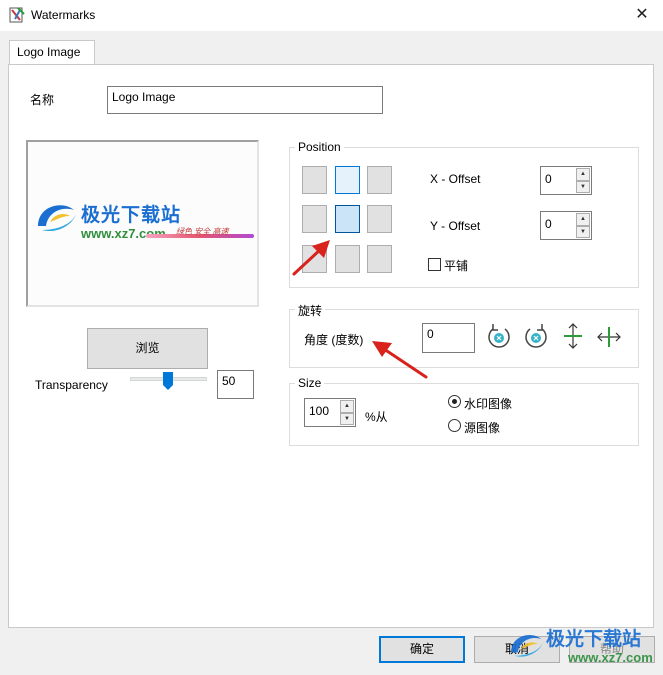  Describe the element at coordinates (314, 180) in the screenshot. I see `position-top-left` at that location.